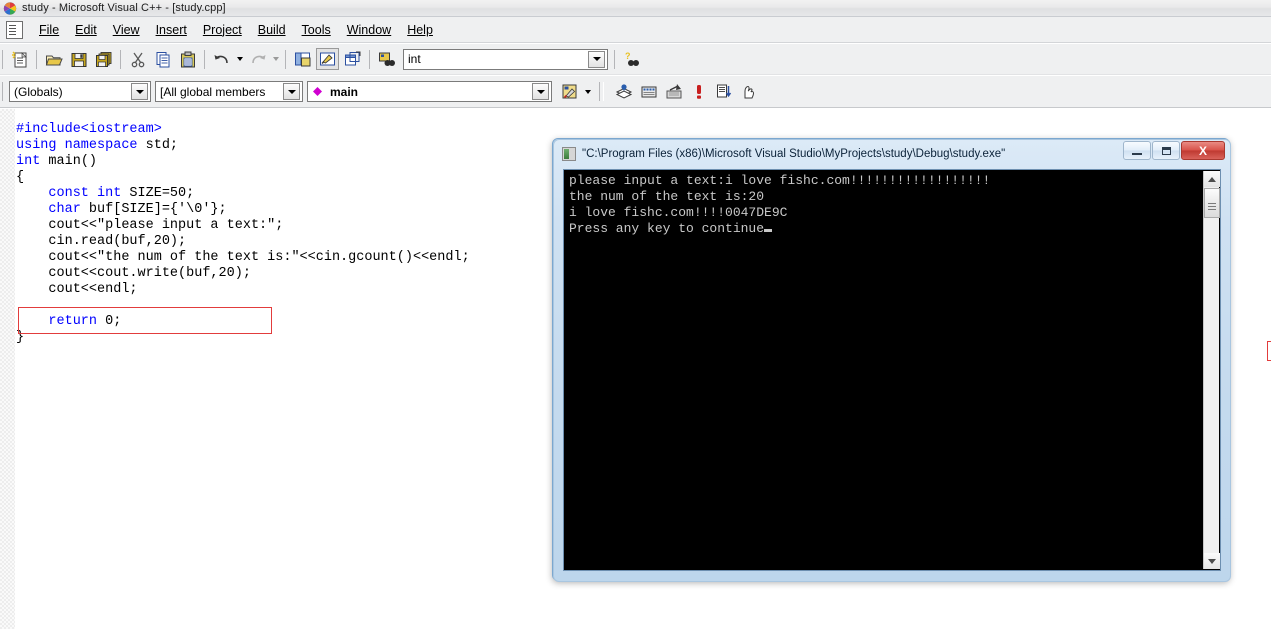 This screenshot has width=1271, height=629. What do you see at coordinates (352, 59) in the screenshot?
I see `window-list-icon` at bounding box center [352, 59].